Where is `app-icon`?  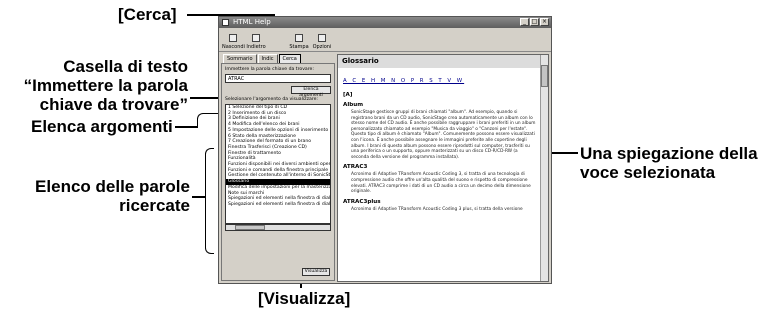 app-icon is located at coordinates (225, 22).